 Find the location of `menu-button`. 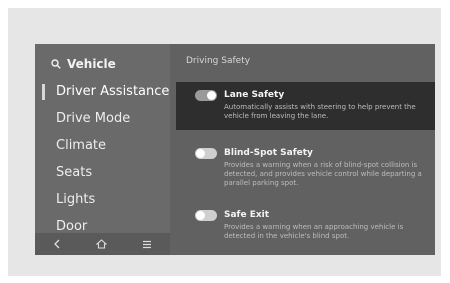

menu-button is located at coordinates (147, 244).